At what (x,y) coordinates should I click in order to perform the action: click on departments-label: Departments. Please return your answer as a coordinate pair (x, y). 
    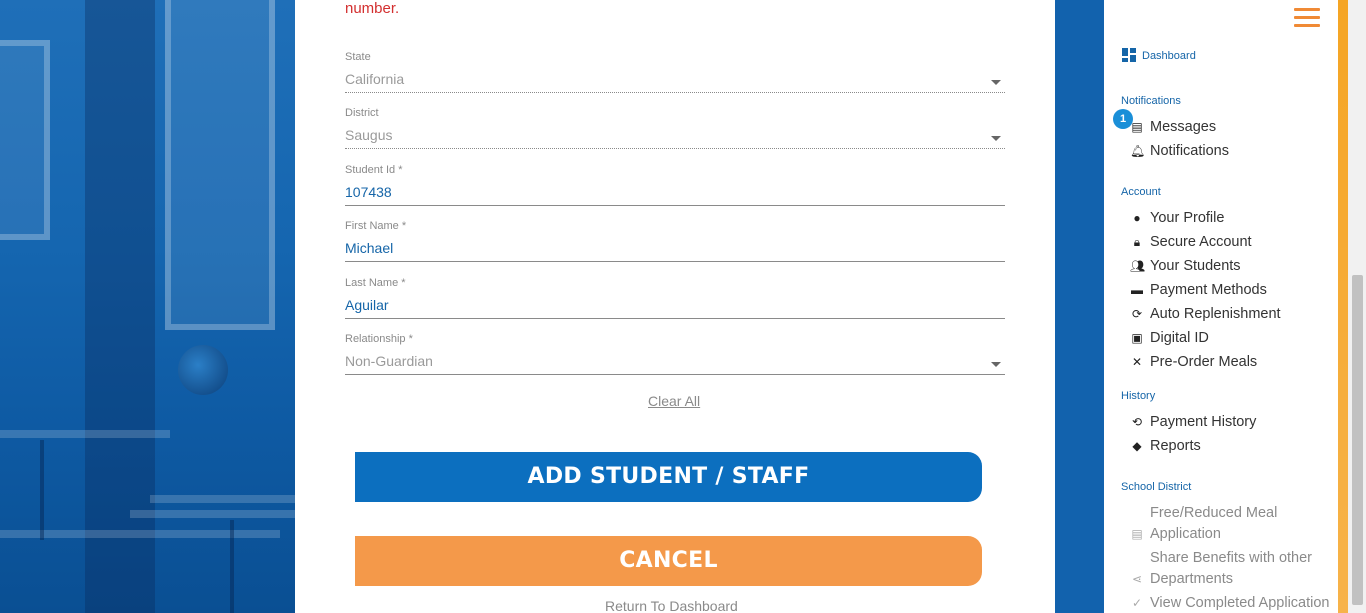
    Looking at the image, I should click on (1192, 579).